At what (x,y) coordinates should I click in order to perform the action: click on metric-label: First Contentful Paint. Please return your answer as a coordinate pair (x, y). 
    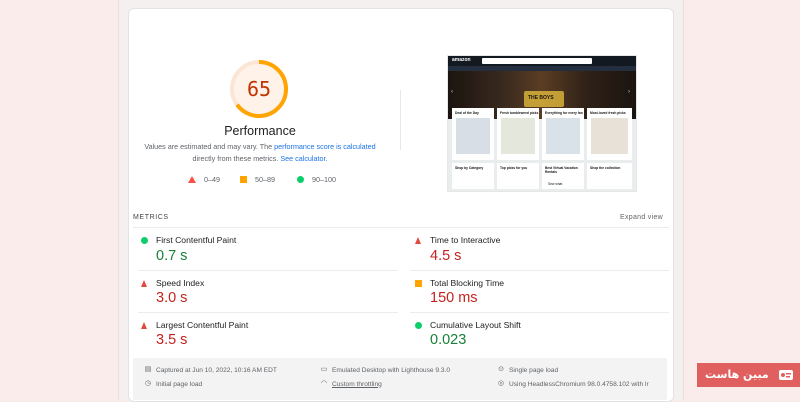
    Looking at the image, I should click on (196, 240).